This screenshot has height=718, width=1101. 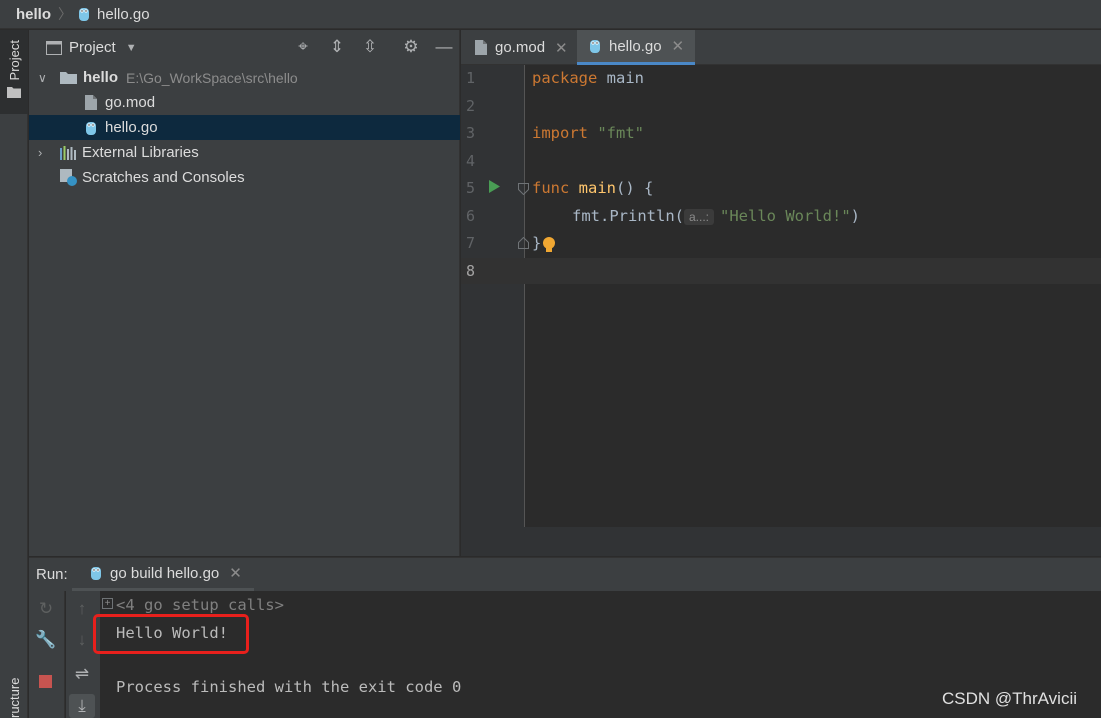 What do you see at coordinates (597, 188) in the screenshot?
I see `function-token: main` at bounding box center [597, 188].